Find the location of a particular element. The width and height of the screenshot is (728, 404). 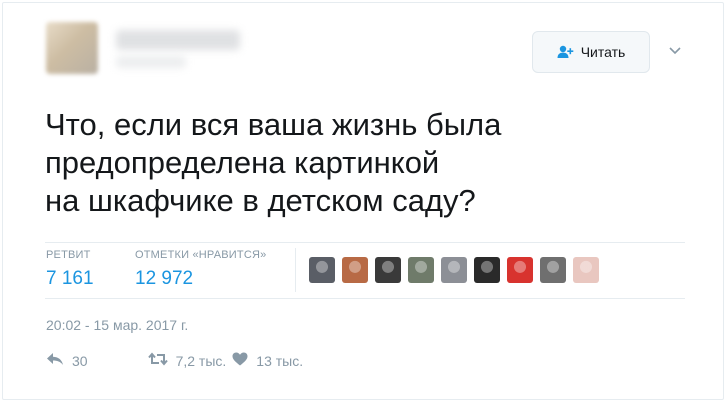

stats-top-divider is located at coordinates (365, 242).